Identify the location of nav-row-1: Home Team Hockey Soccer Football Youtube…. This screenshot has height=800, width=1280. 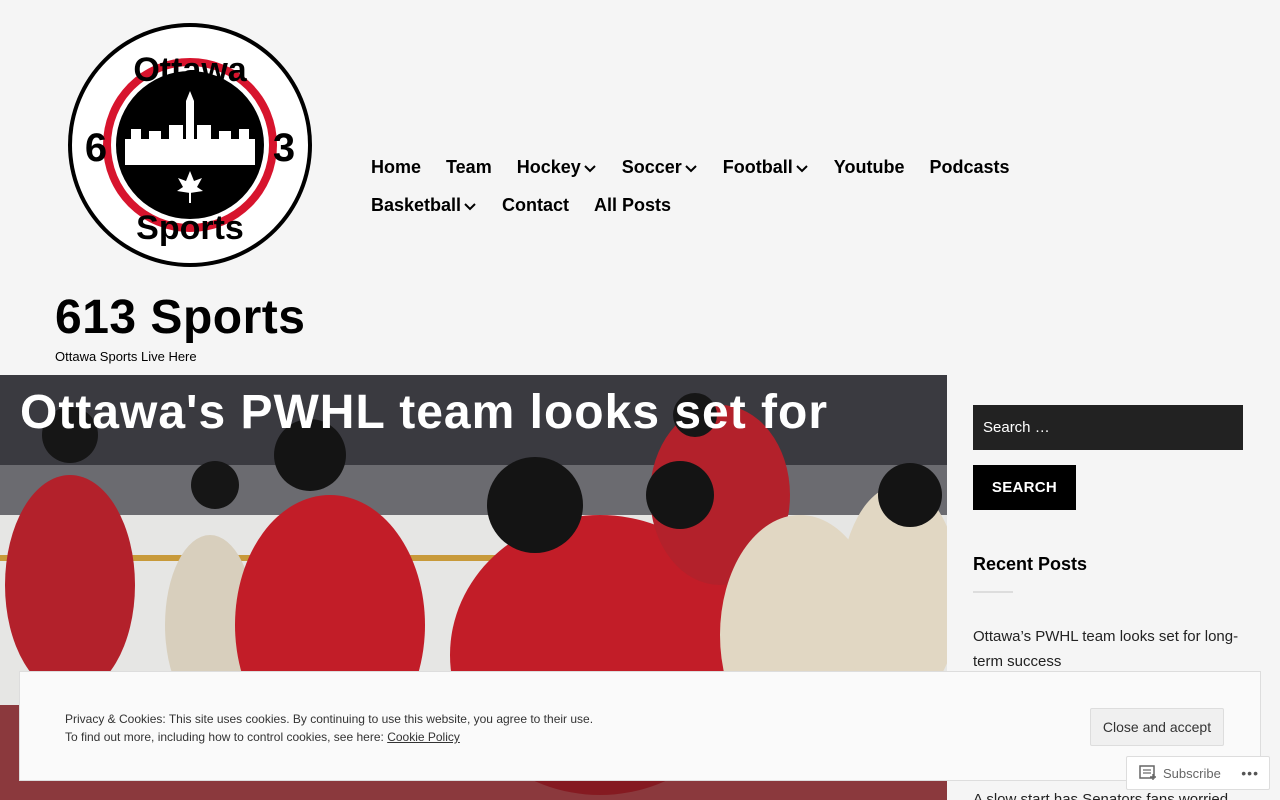
(721, 167).